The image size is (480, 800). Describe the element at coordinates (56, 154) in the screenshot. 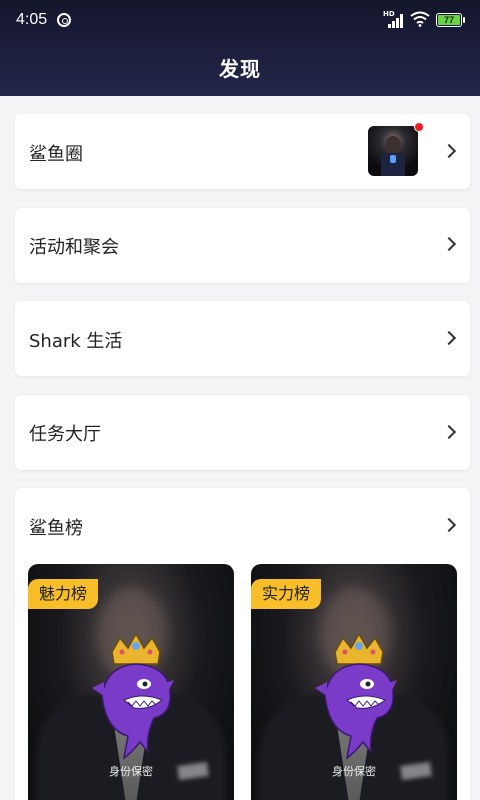

I see `menu-item-label: 鲨鱼圈` at that location.